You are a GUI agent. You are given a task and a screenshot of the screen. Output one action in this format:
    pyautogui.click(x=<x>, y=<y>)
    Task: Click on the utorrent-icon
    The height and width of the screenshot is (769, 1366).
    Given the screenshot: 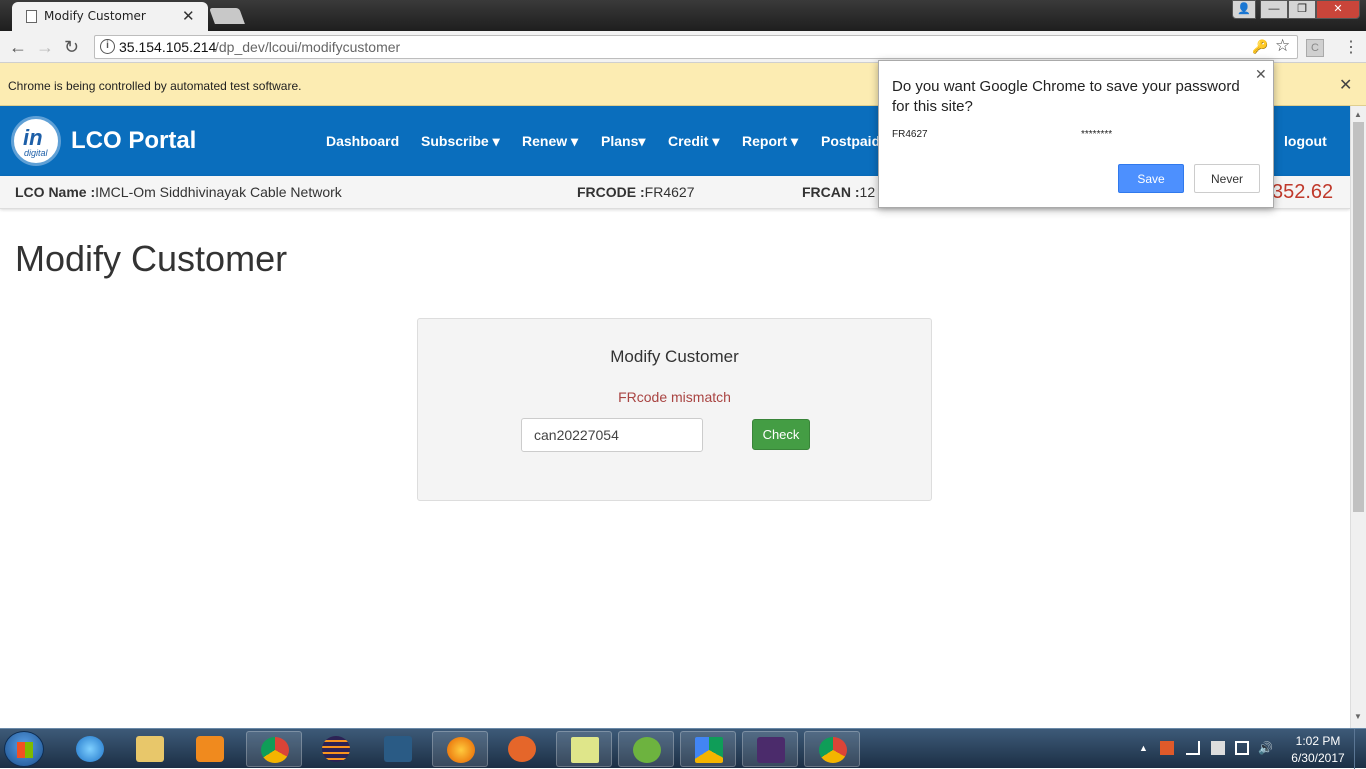 What is the action you would take?
    pyautogui.click(x=647, y=750)
    